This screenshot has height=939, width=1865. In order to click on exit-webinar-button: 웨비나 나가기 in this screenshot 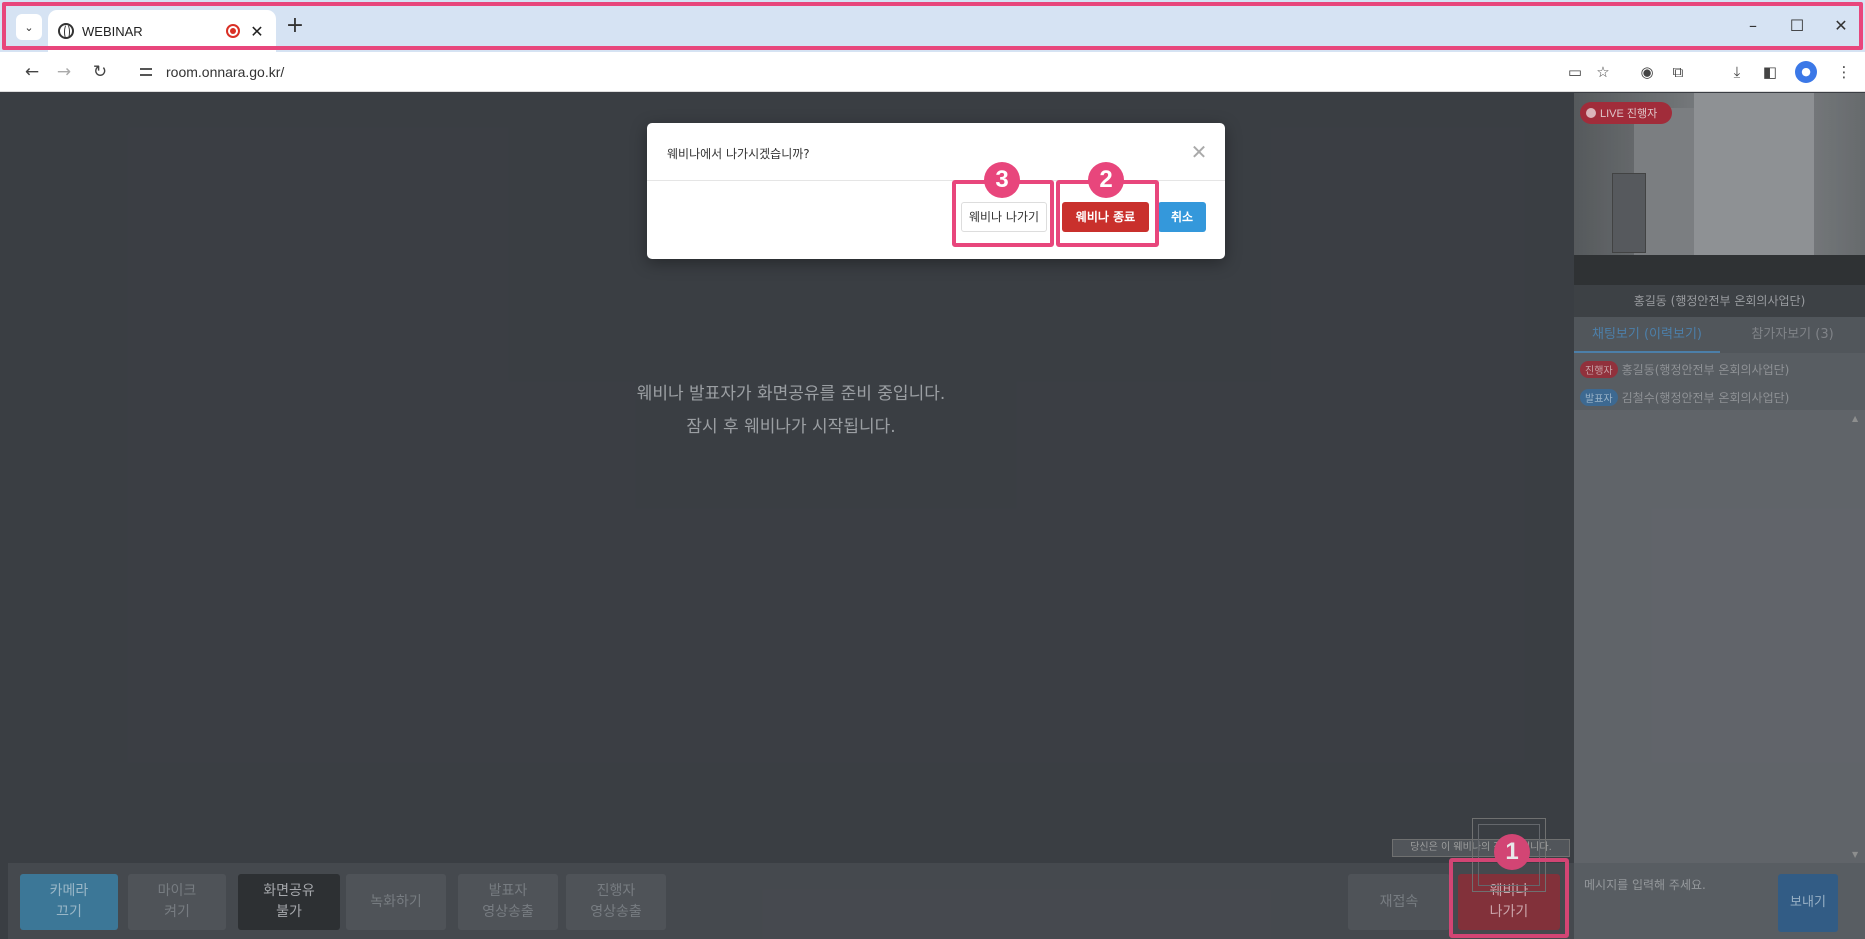, I will do `click(1509, 902)`.